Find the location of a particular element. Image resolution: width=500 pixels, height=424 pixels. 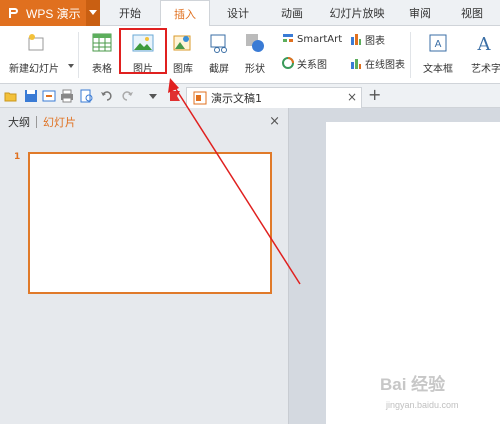

relation-chart-label: 关系图 is located at coordinates (312, 65).